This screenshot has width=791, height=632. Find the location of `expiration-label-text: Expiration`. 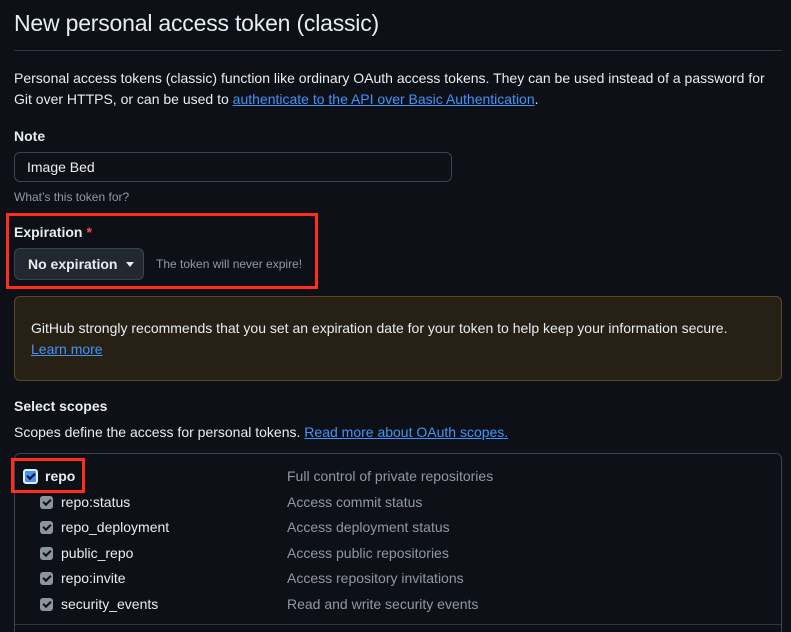

expiration-label-text: Expiration is located at coordinates (48, 232).